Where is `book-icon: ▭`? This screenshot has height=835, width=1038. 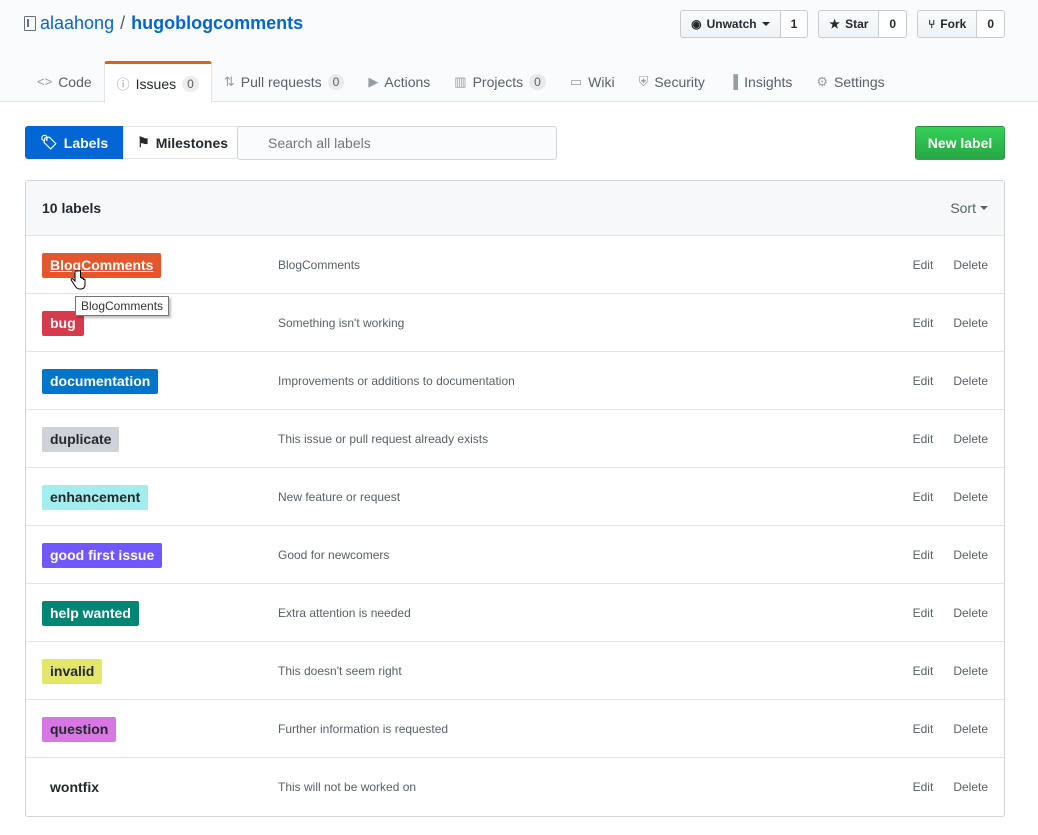 book-icon: ▭ is located at coordinates (576, 81).